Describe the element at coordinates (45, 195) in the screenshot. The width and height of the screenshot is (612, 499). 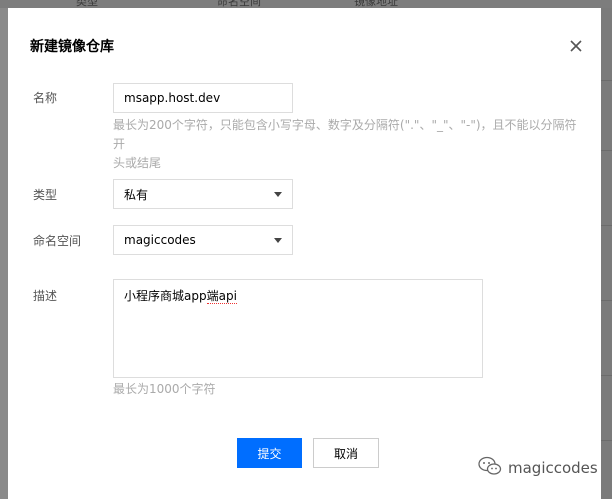
I see `type-label: 类型` at that location.